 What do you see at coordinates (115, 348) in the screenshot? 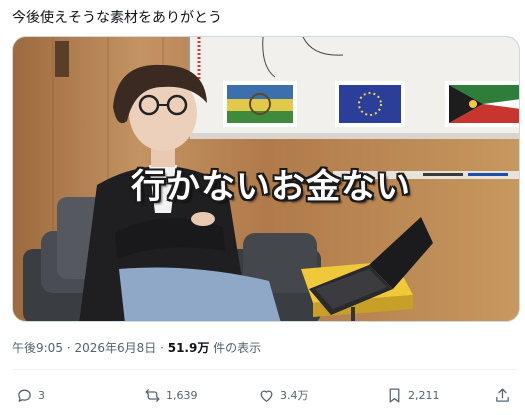
I see `post-date: 2026年6月8日` at bounding box center [115, 348].